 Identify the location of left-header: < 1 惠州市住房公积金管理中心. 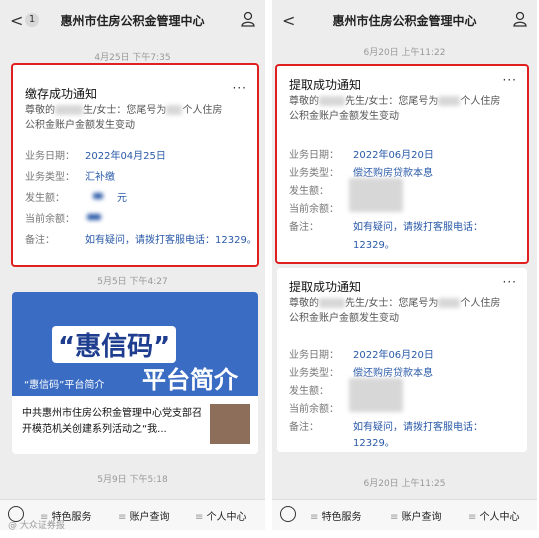
(132, 20).